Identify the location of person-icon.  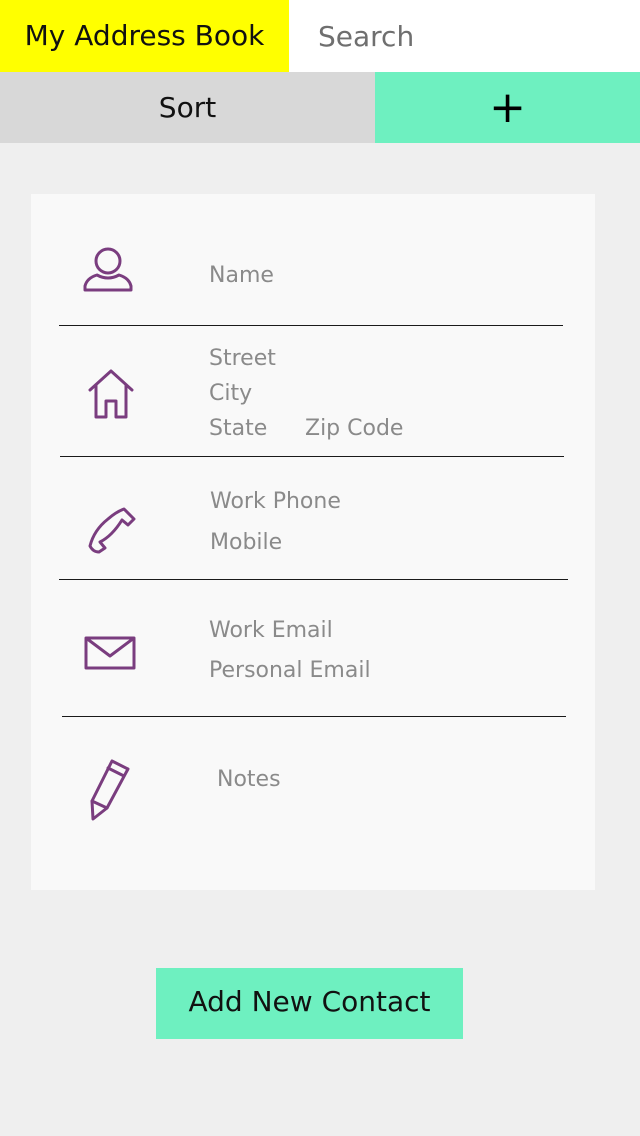
(108, 269).